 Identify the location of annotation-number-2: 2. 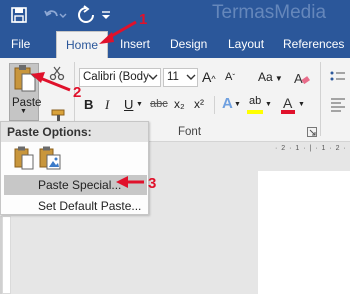
(77, 92).